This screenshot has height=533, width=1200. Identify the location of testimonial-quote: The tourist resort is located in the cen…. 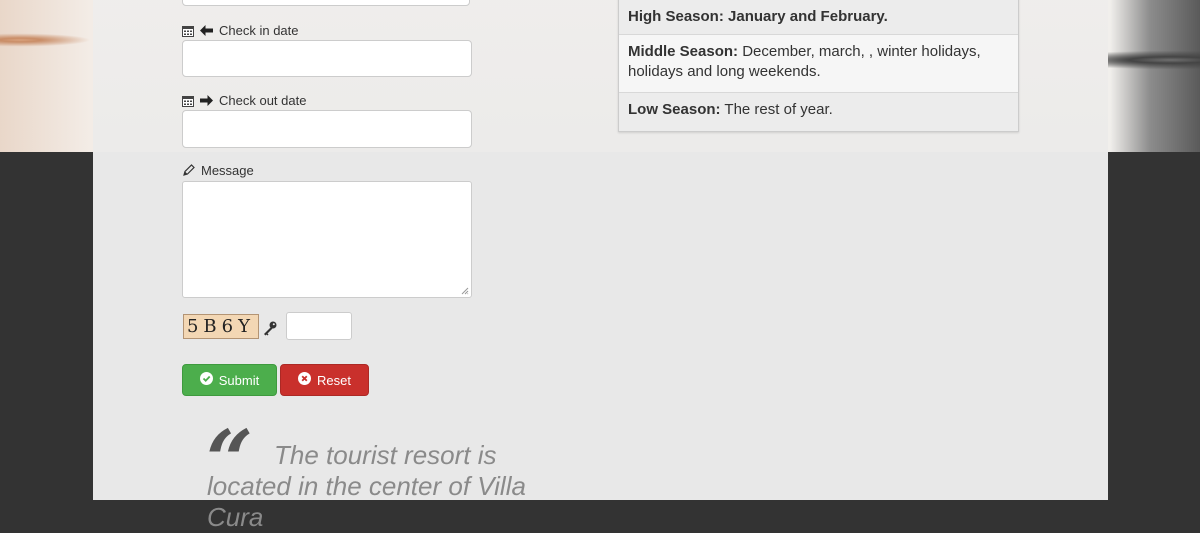
(397, 486).